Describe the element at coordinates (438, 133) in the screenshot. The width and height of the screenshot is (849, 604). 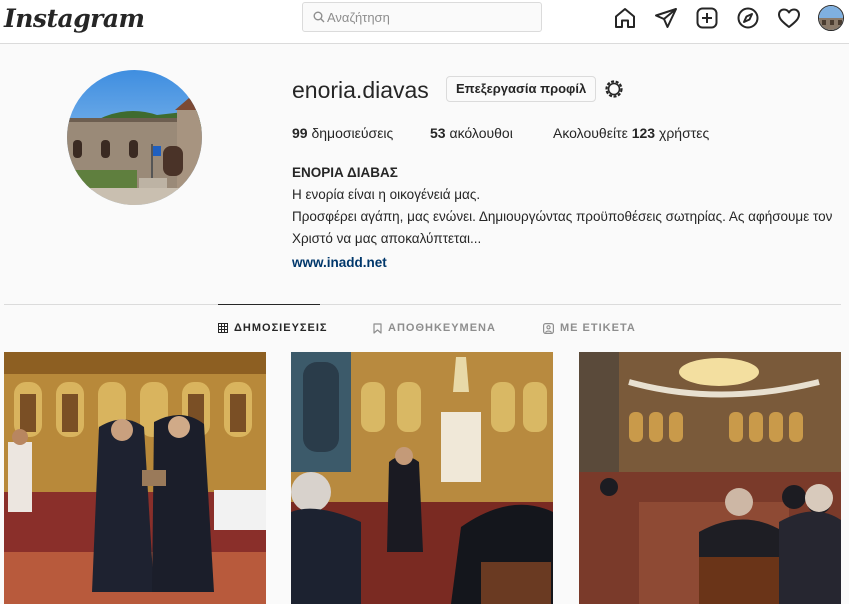
I see `followers-count: 53` at that location.